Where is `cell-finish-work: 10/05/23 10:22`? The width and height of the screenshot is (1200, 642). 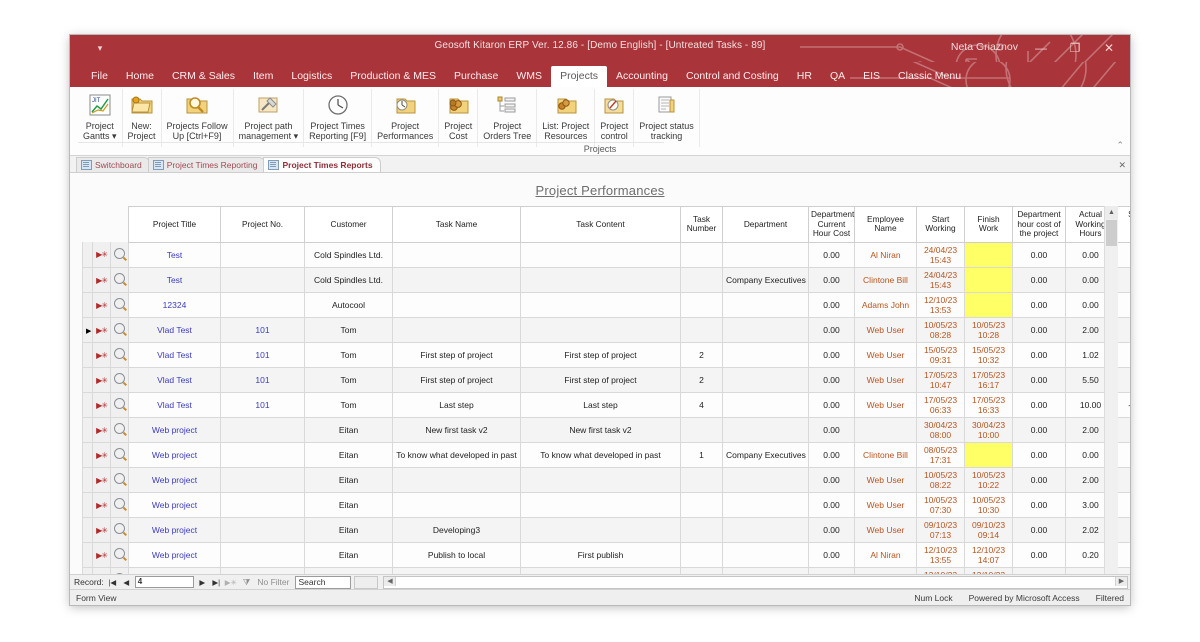
cell-finish-work: 10/05/23 10:22 is located at coordinates (988, 480).